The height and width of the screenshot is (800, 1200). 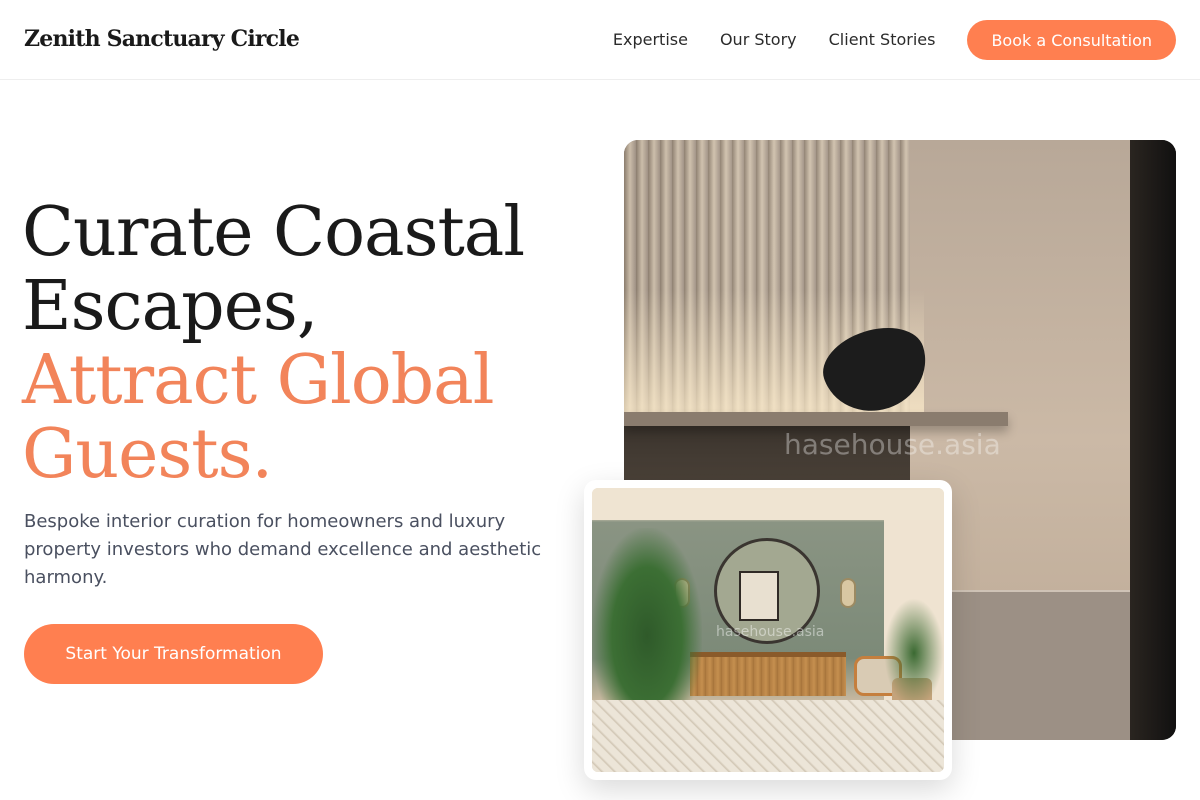 What do you see at coordinates (273, 232) in the screenshot?
I see `hero-title-line-1: Curate Coastal` at bounding box center [273, 232].